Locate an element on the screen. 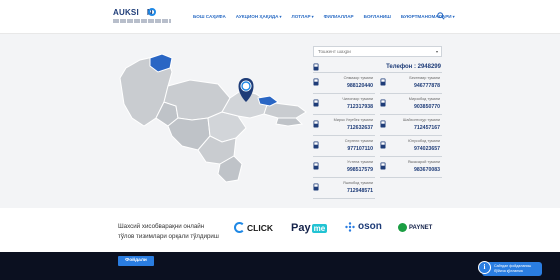 This screenshot has height=280, width=560. region-select-value: Тошкент шаҳри is located at coordinates (334, 51).